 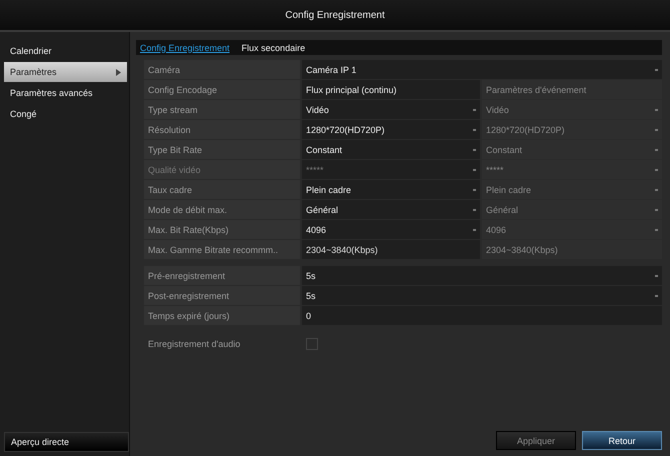 What do you see at coordinates (222, 169) in the screenshot?
I see `field-label: Qualité vidéo` at bounding box center [222, 169].